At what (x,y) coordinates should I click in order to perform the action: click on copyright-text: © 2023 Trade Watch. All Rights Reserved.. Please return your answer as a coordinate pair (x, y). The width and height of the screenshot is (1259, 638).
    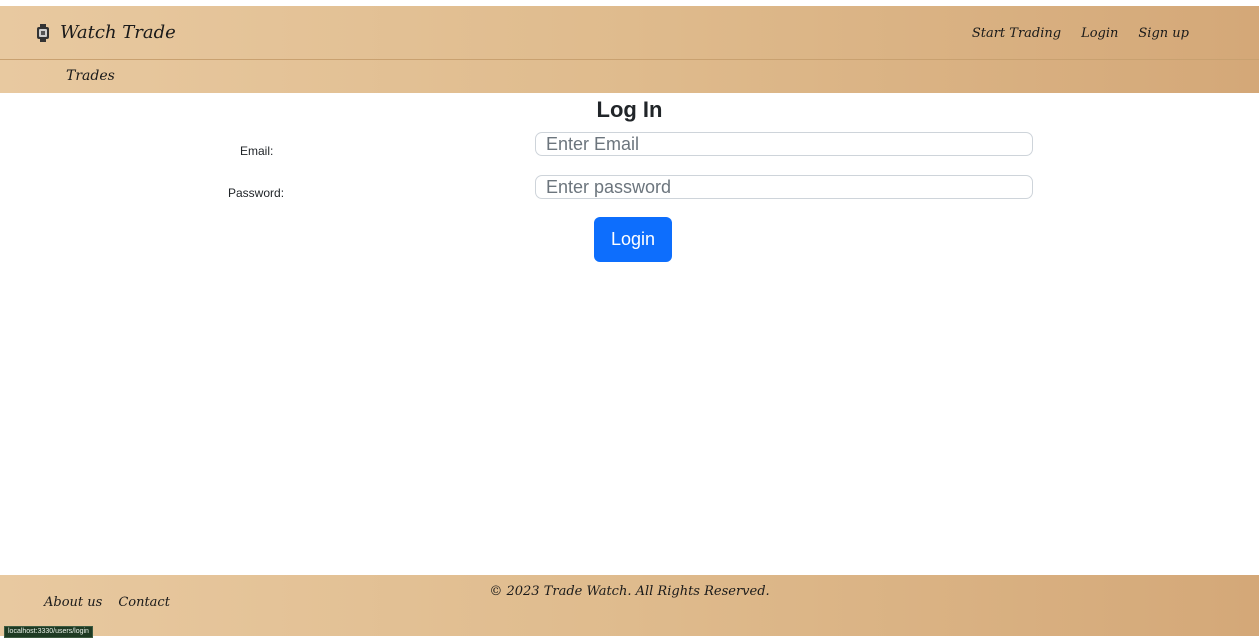
    Looking at the image, I should click on (629, 591).